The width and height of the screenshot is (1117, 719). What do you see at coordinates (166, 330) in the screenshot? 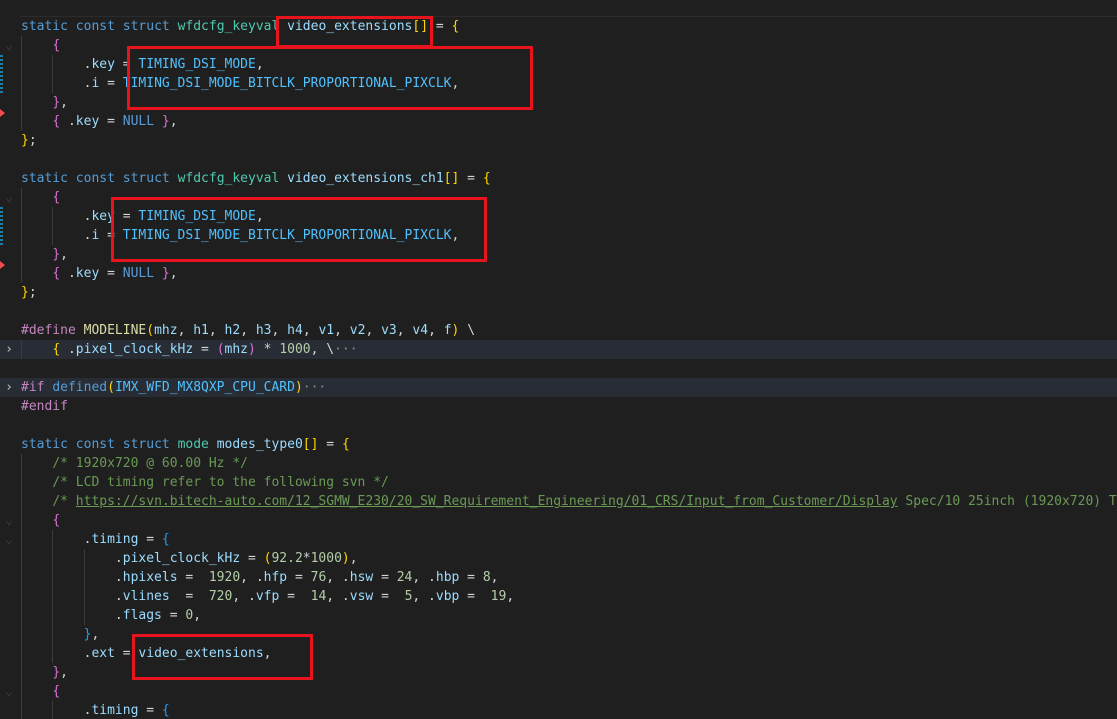
I see `code-token: mhz` at bounding box center [166, 330].